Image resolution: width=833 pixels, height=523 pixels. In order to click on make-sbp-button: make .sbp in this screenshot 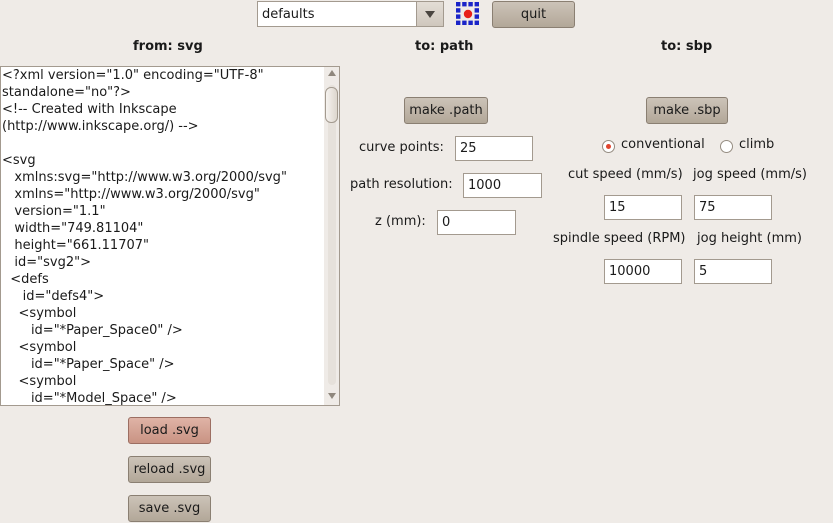, I will do `click(687, 110)`.